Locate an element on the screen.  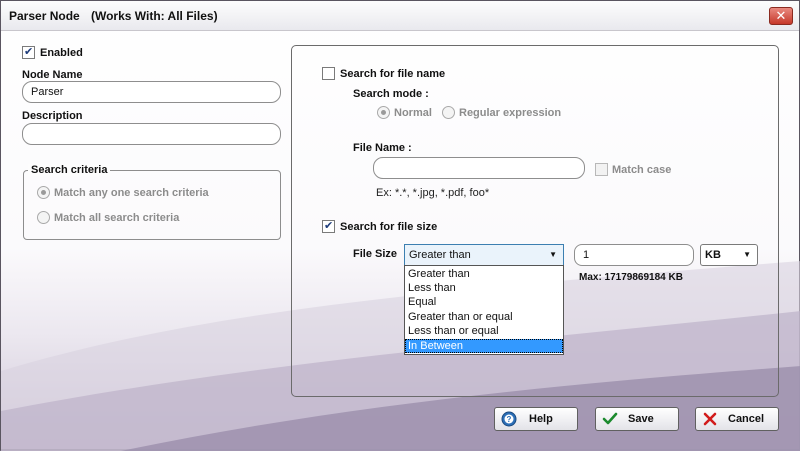
save-button: Save is located at coordinates (637, 419).